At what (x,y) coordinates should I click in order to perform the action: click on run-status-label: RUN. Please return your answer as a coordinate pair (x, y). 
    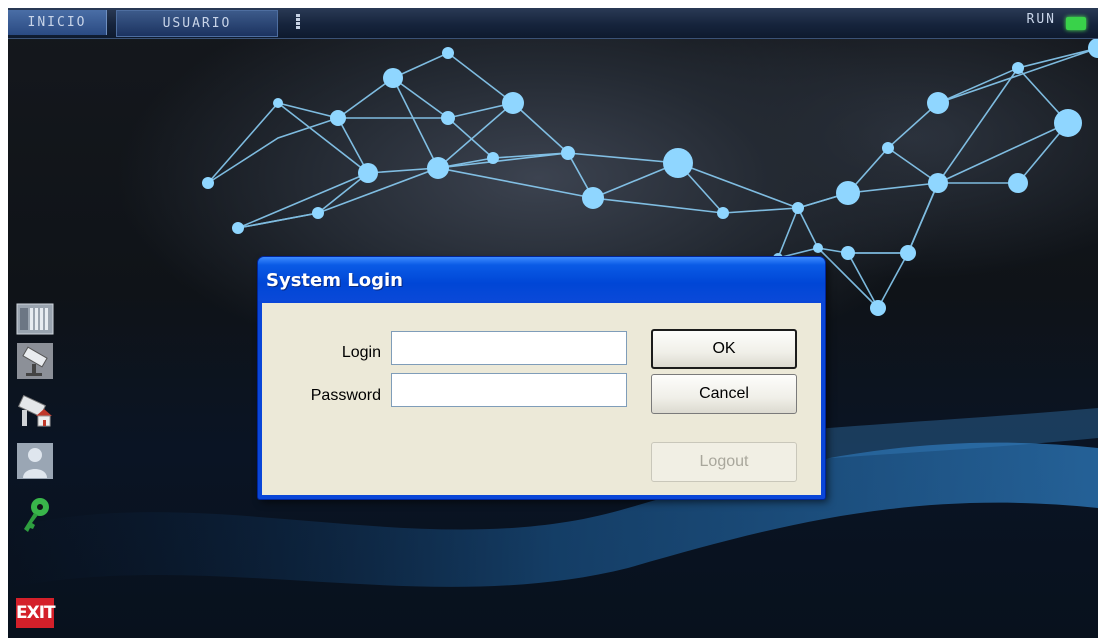
    Looking at the image, I should click on (1041, 19).